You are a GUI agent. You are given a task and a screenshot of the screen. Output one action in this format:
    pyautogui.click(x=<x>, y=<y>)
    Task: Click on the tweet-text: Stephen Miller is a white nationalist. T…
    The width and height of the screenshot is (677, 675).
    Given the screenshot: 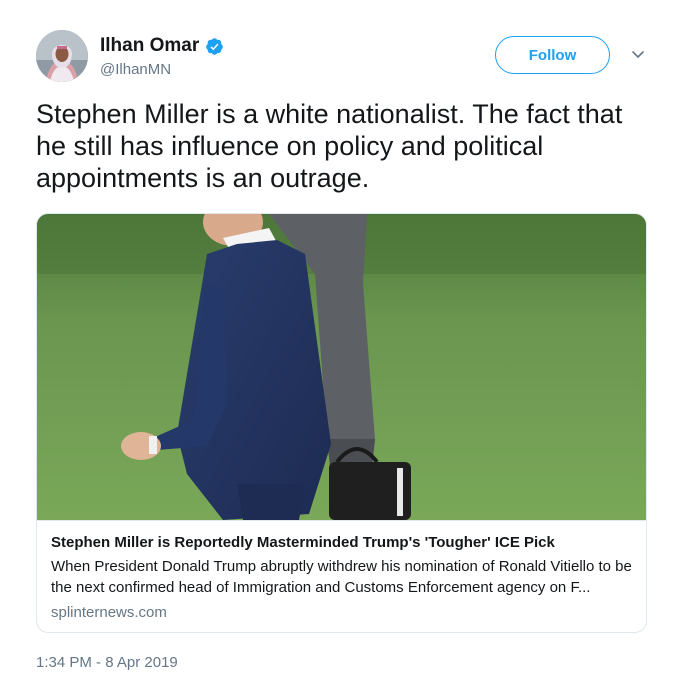 What is the action you would take?
    pyautogui.click(x=329, y=146)
    